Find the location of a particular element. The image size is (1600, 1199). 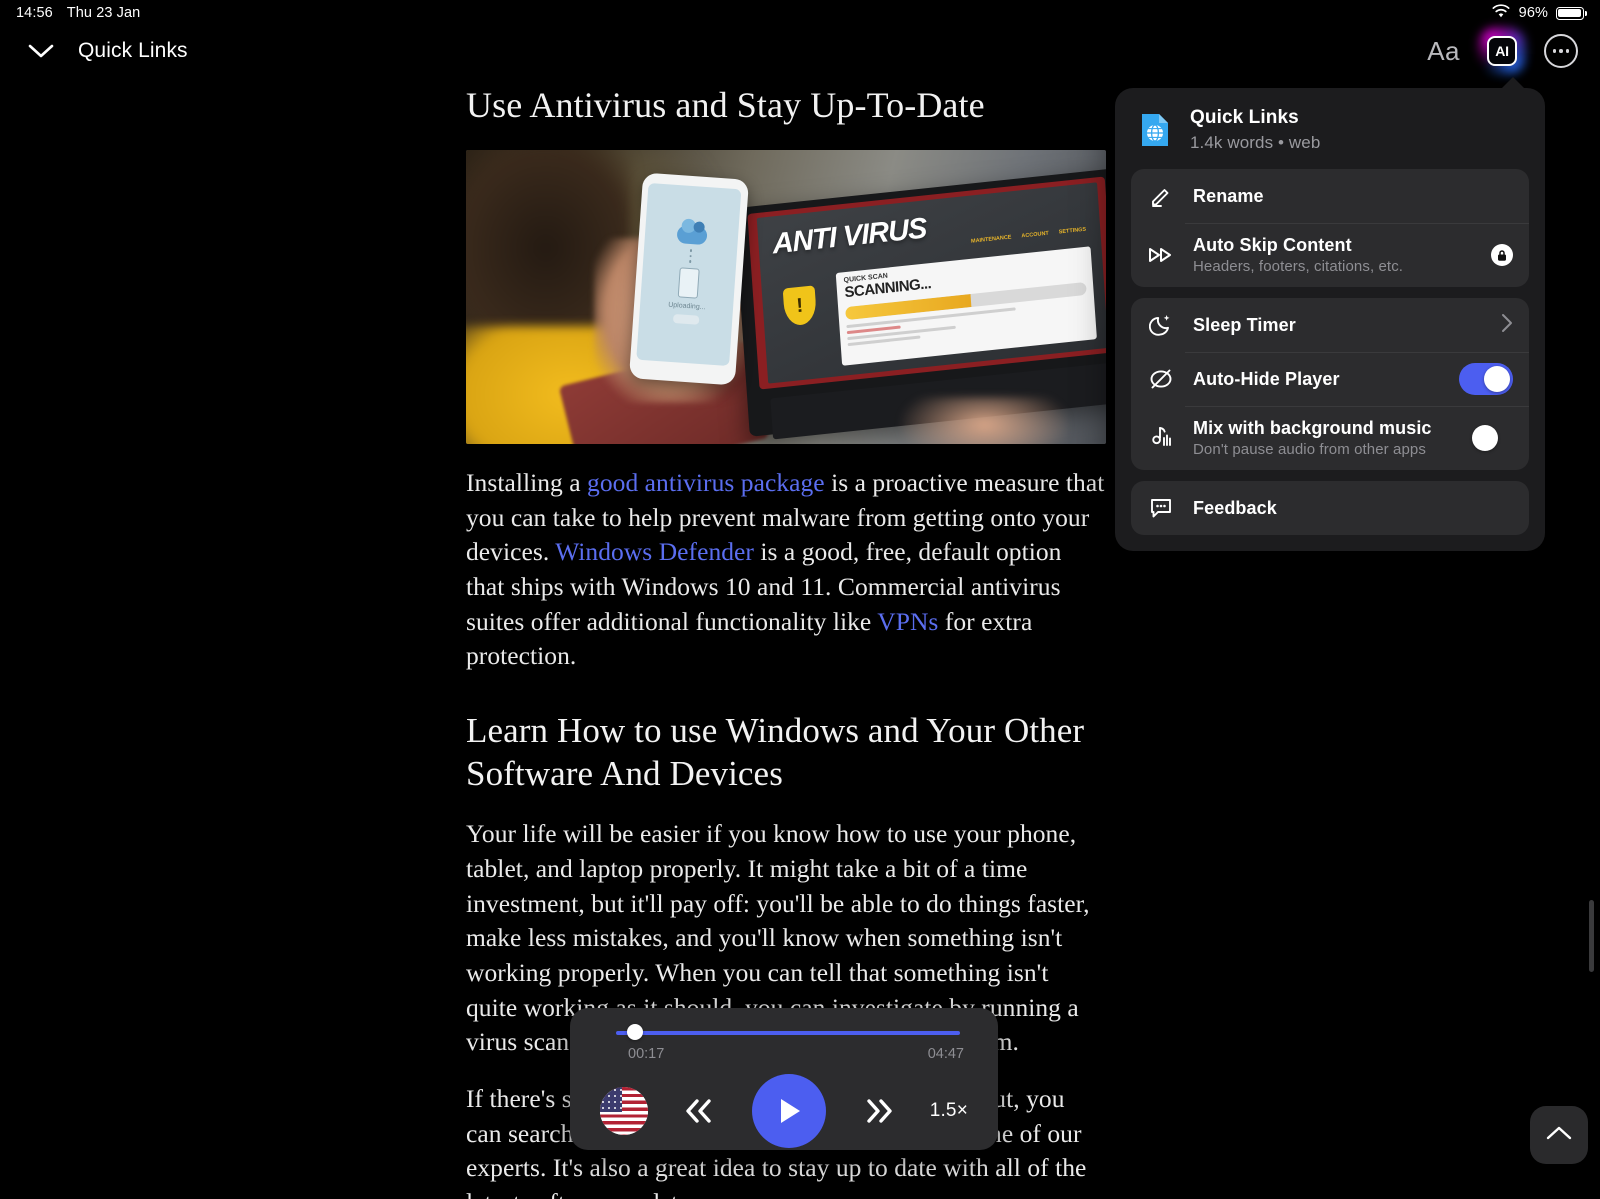

player-controls: 1.5× is located at coordinates (784, 1111).